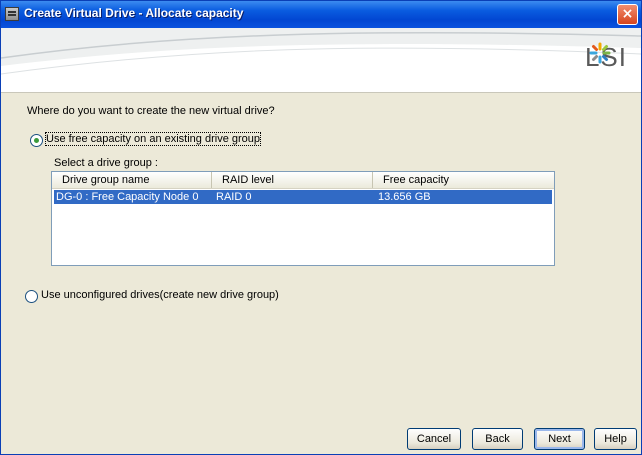 This screenshot has width=642, height=455. Describe the element at coordinates (600, 53) in the screenshot. I see `lsi-logo-icon` at that location.